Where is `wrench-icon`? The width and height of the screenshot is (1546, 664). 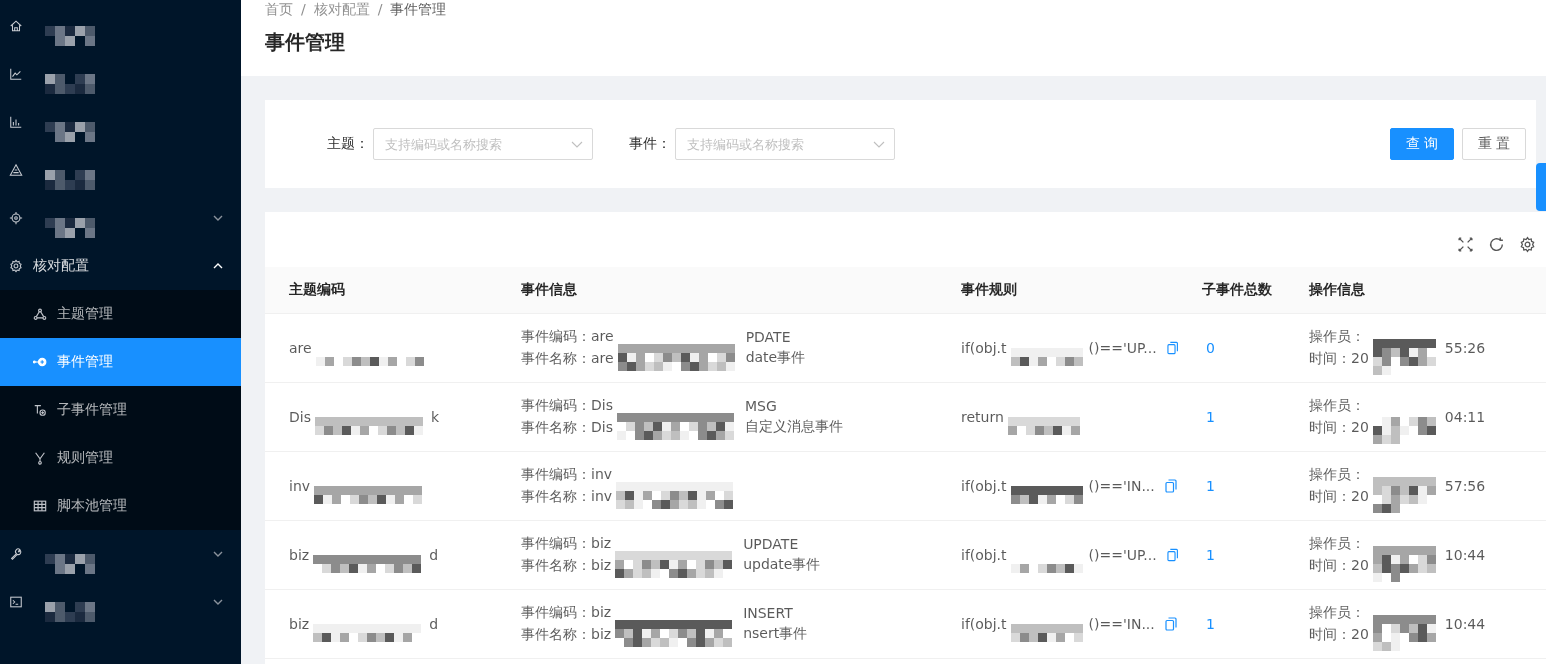 wrench-icon is located at coordinates (16, 554).